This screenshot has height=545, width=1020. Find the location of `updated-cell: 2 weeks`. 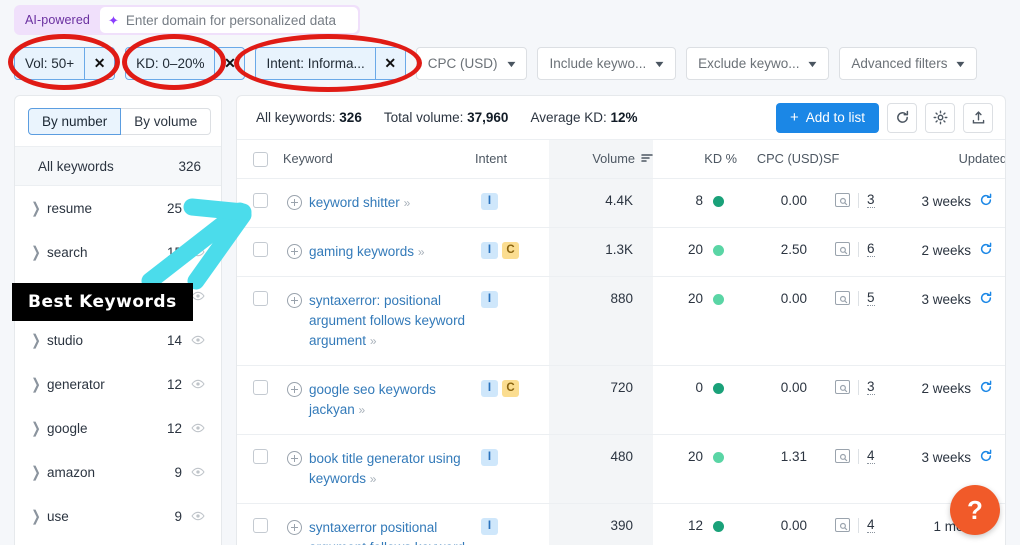

updated-cell: 2 weeks is located at coordinates (953, 252).